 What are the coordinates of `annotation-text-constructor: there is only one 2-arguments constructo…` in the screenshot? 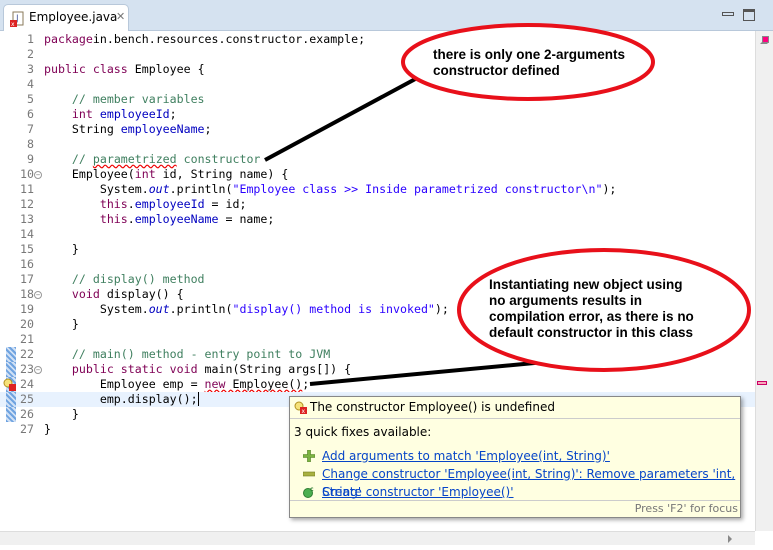 It's located at (529, 63).